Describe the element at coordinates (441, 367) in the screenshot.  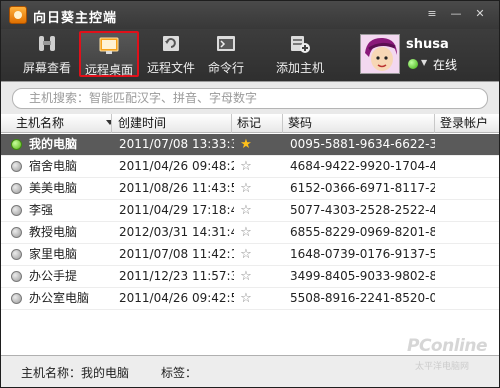
I see `watermark-sub: 太平洋电脑网` at that location.